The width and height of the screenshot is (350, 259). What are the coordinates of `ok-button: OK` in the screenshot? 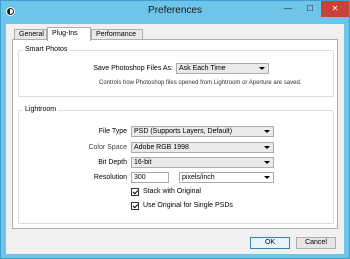 It's located at (270, 243).